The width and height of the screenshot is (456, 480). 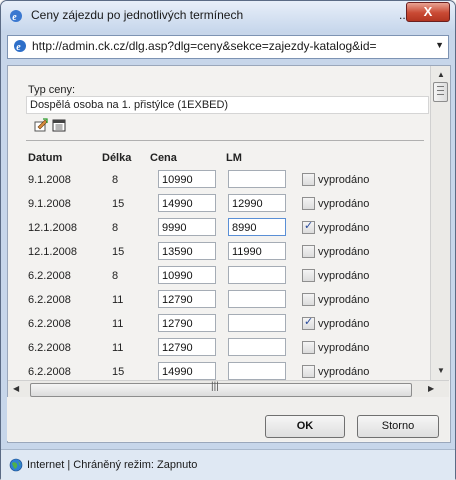 What do you see at coordinates (441, 74) in the screenshot?
I see `scroll-up-icon: ▲` at bounding box center [441, 74].